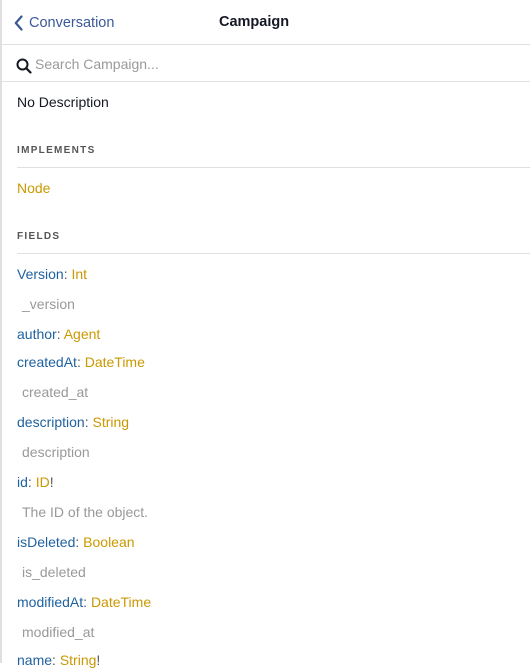 This screenshot has height=668, width=530. Describe the element at coordinates (22, 482) in the screenshot. I see `field-name-link: id` at that location.